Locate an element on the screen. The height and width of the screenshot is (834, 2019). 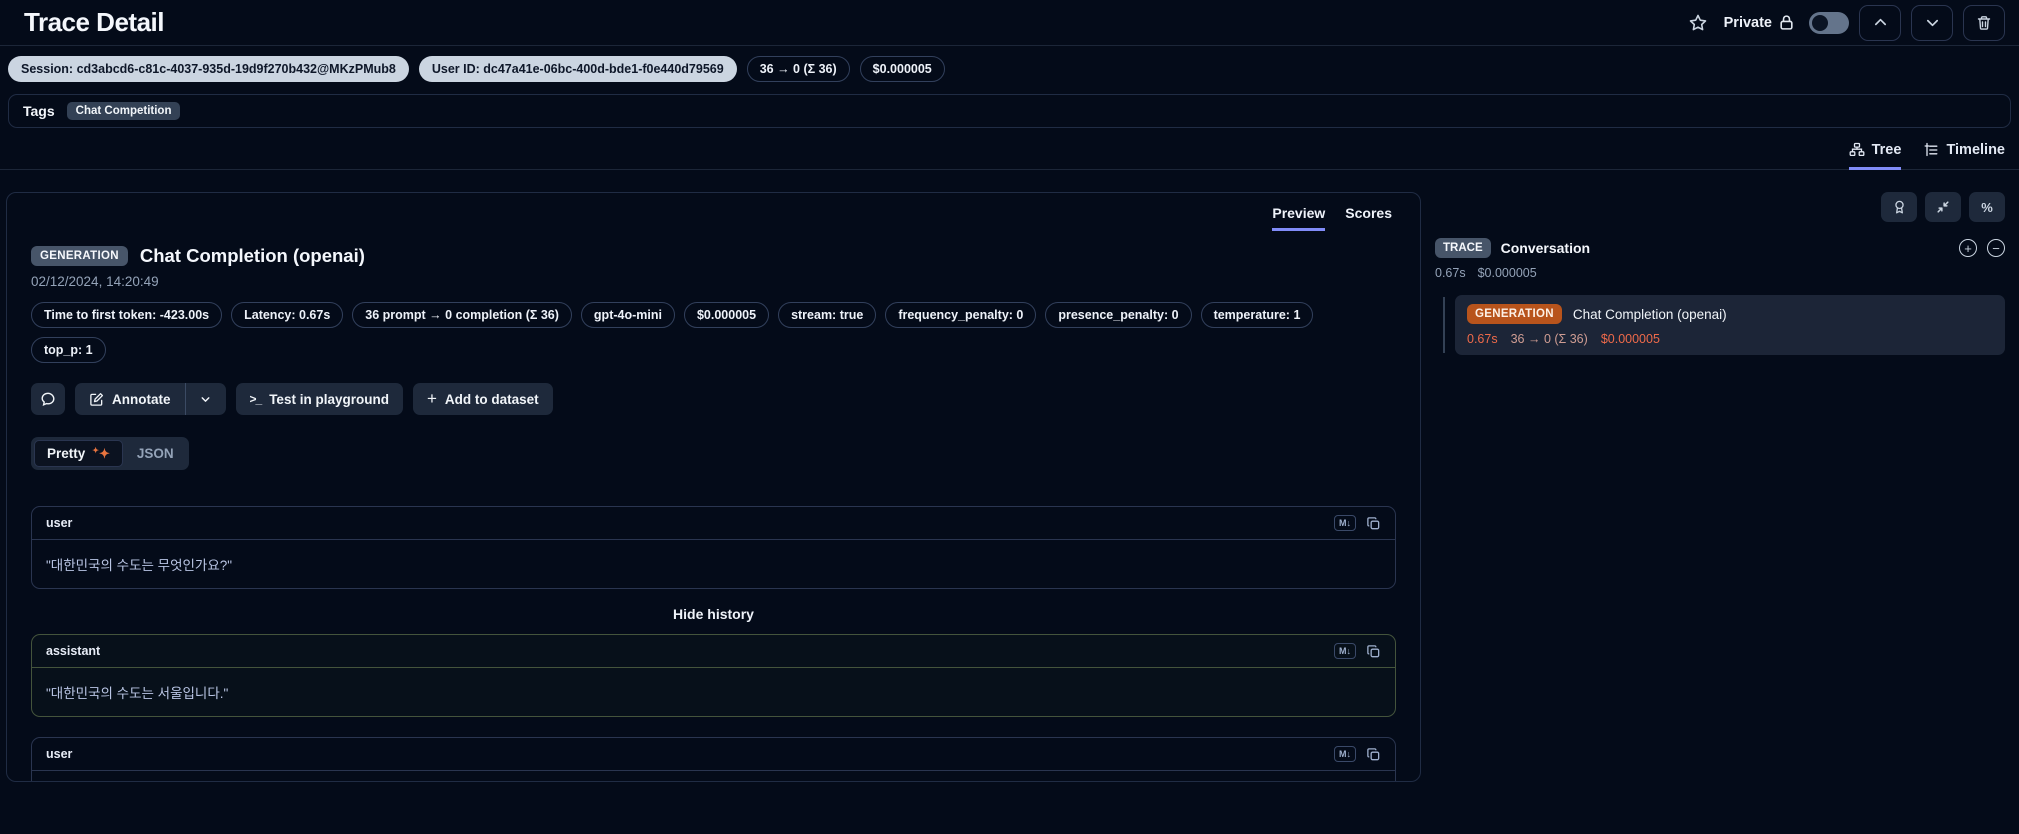
annotate-pencil-icon is located at coordinates (96, 399).